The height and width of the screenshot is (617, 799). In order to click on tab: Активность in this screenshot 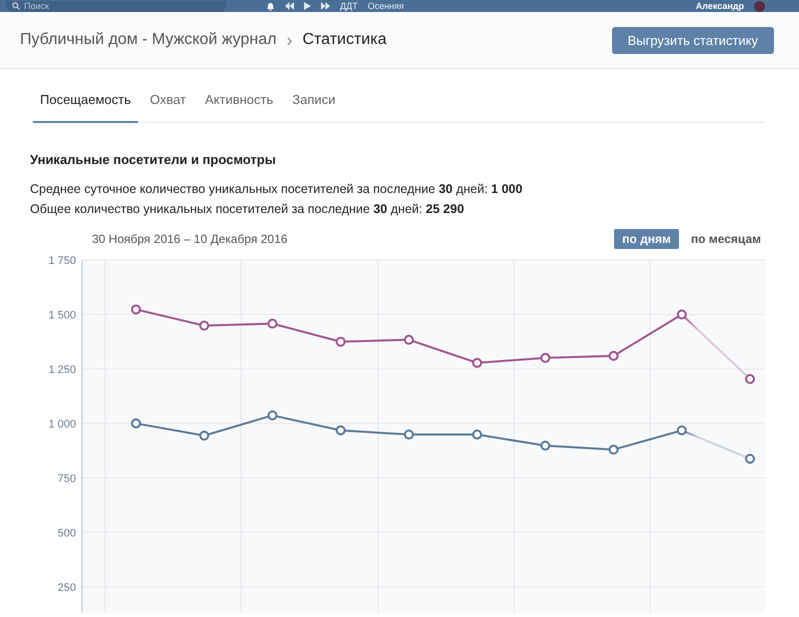, I will do `click(239, 105)`.